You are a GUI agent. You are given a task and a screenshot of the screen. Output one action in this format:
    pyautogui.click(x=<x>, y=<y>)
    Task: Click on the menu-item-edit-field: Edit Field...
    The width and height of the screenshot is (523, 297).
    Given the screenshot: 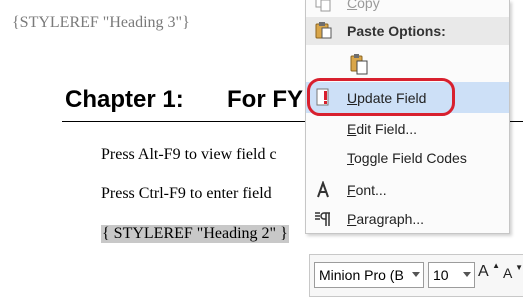 What is the action you would take?
    pyautogui.click(x=407, y=129)
    